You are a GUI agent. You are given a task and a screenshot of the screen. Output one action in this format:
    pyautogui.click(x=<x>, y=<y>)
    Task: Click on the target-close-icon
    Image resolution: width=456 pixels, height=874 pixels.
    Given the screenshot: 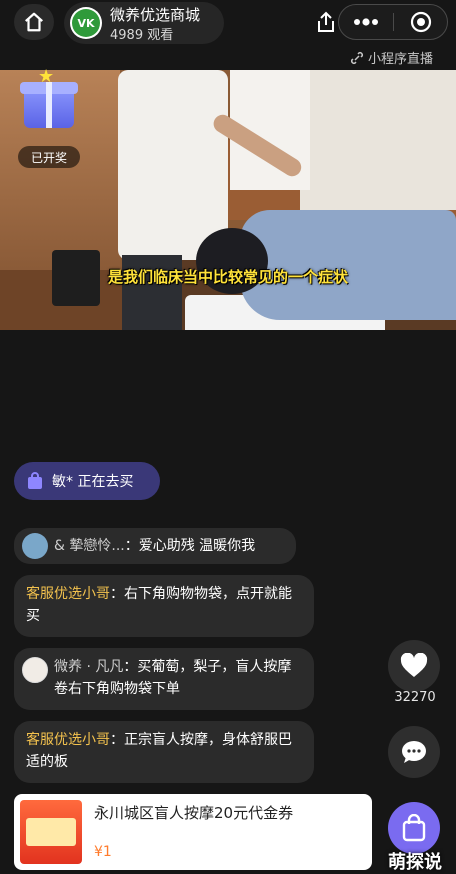 What is the action you would take?
    pyautogui.click(x=421, y=22)
    